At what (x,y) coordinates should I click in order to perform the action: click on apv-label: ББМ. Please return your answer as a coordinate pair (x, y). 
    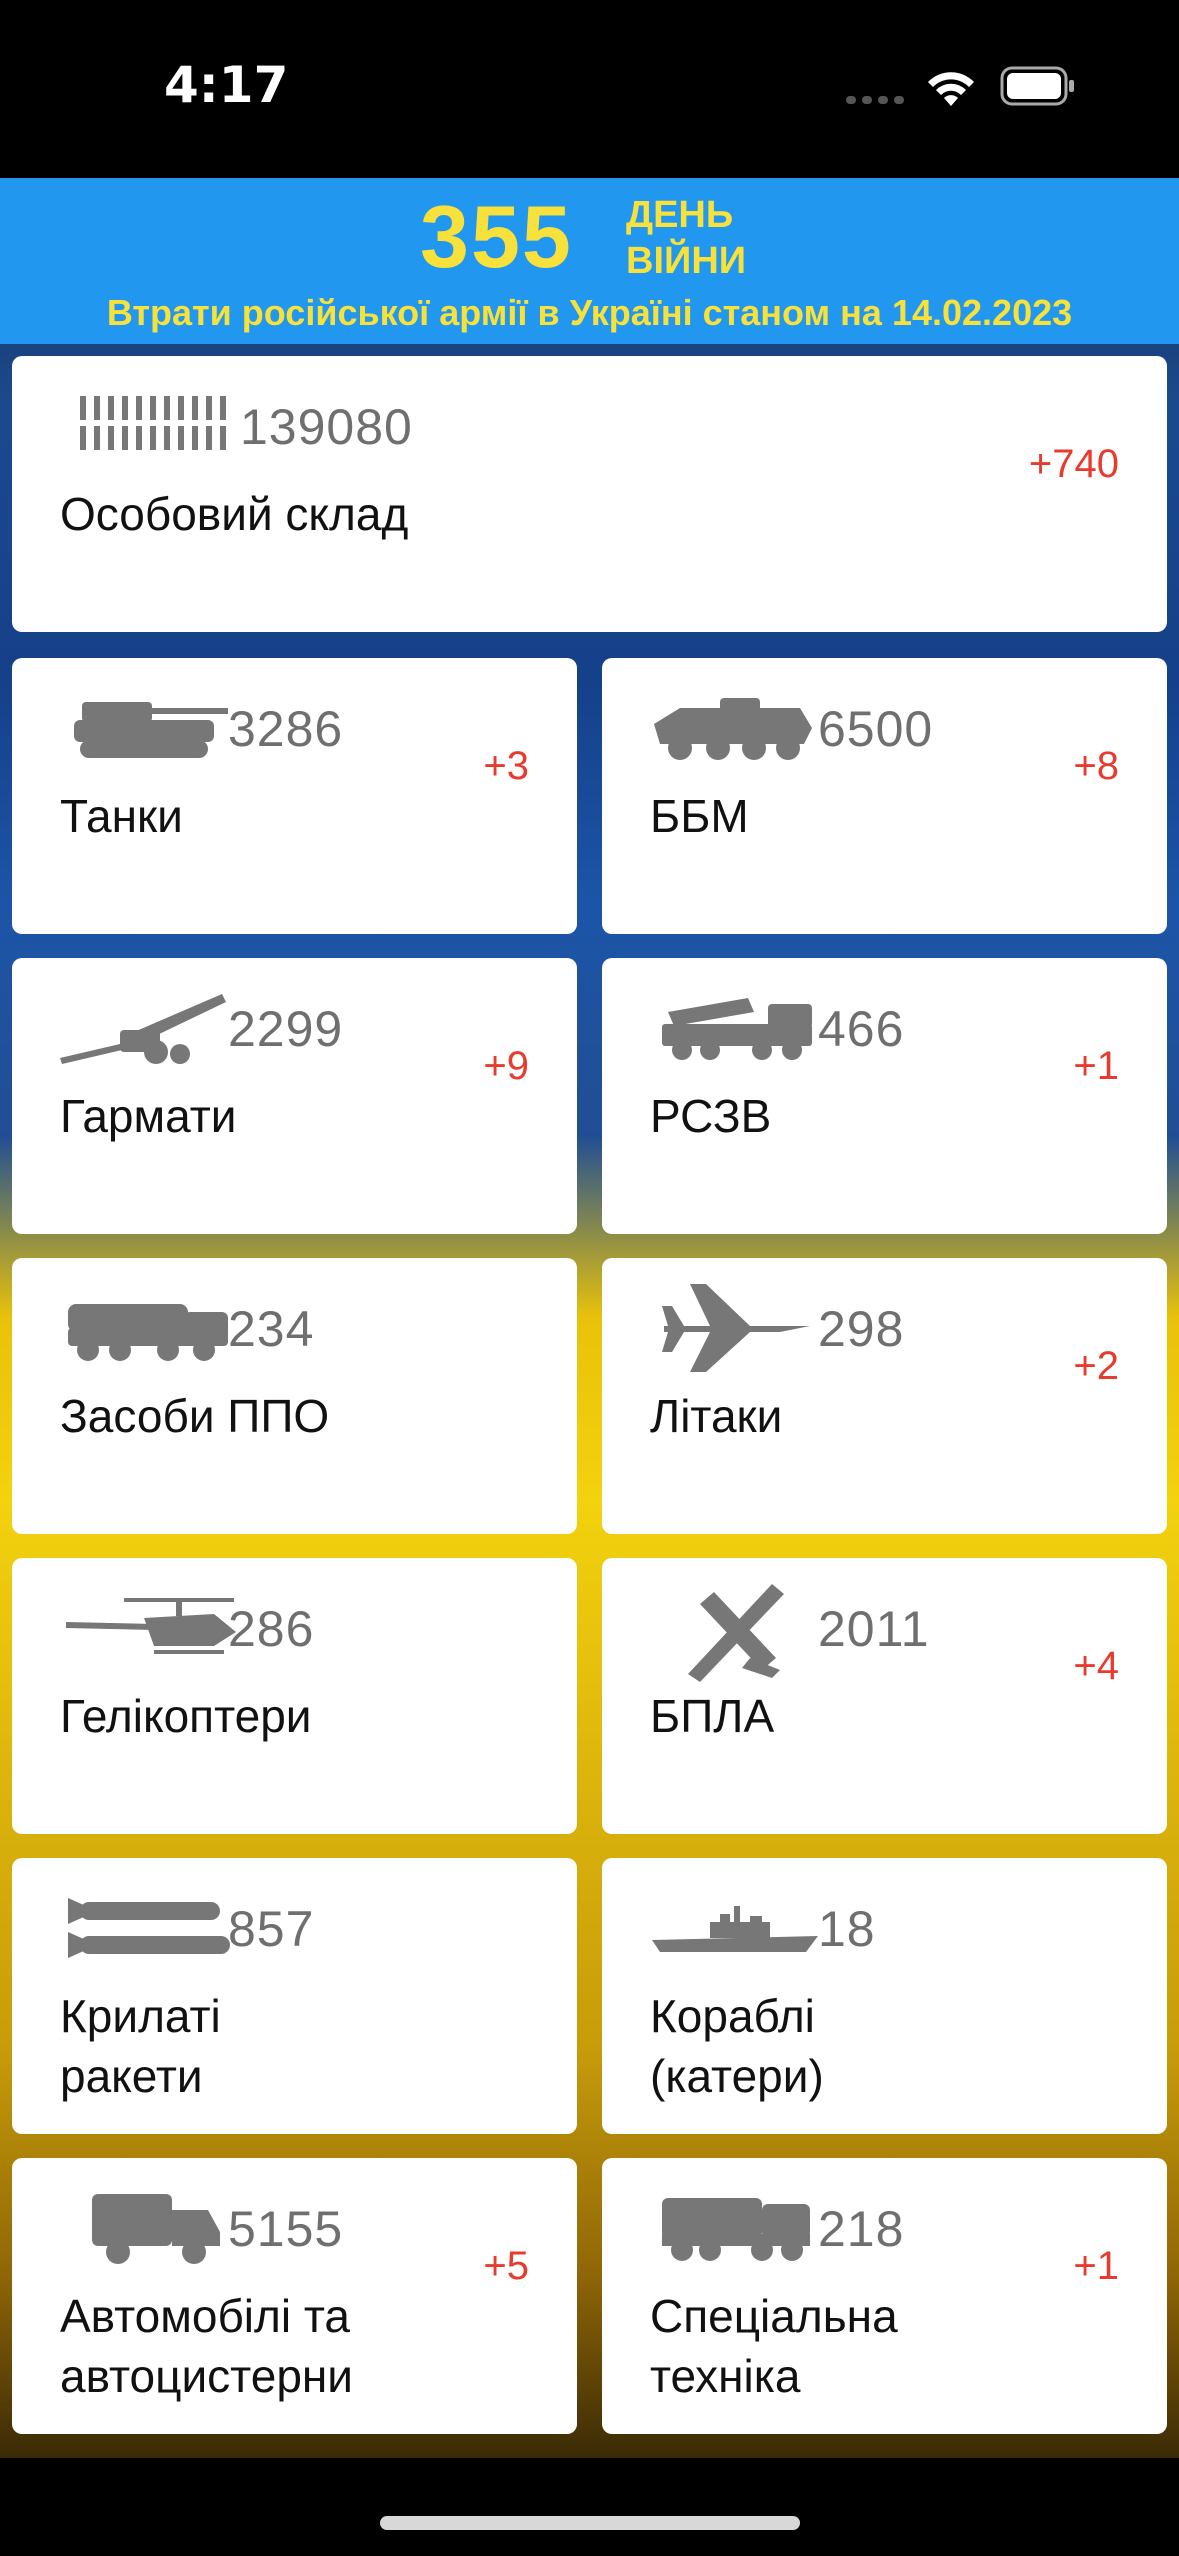
    Looking at the image, I should click on (699, 816).